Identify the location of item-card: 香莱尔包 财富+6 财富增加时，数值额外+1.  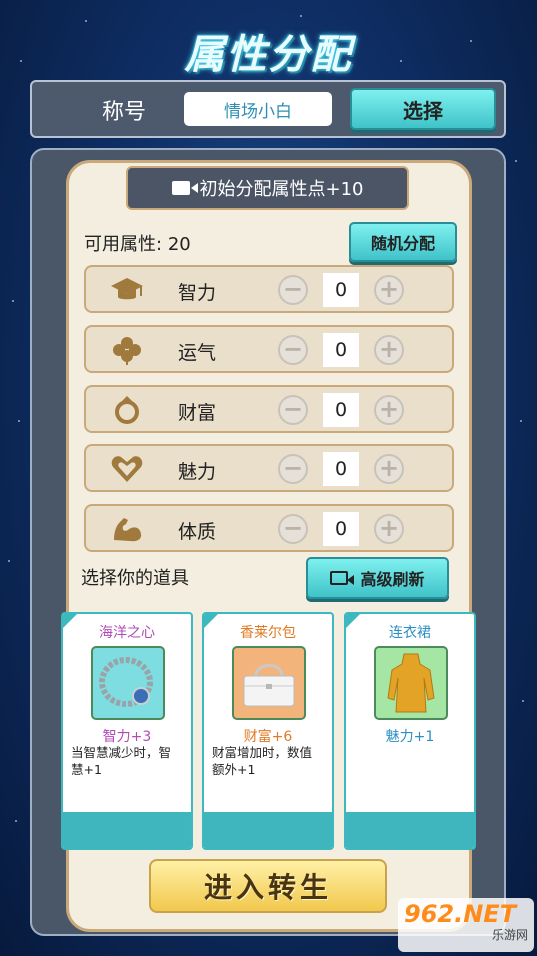
(268, 731).